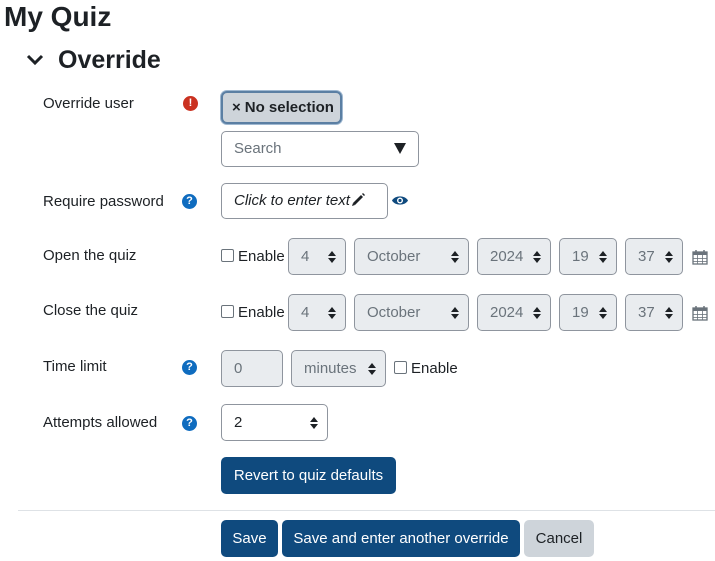 Image resolution: width=715 pixels, height=561 pixels. What do you see at coordinates (654, 312) in the screenshot?
I see `close-minute-select: 37` at bounding box center [654, 312].